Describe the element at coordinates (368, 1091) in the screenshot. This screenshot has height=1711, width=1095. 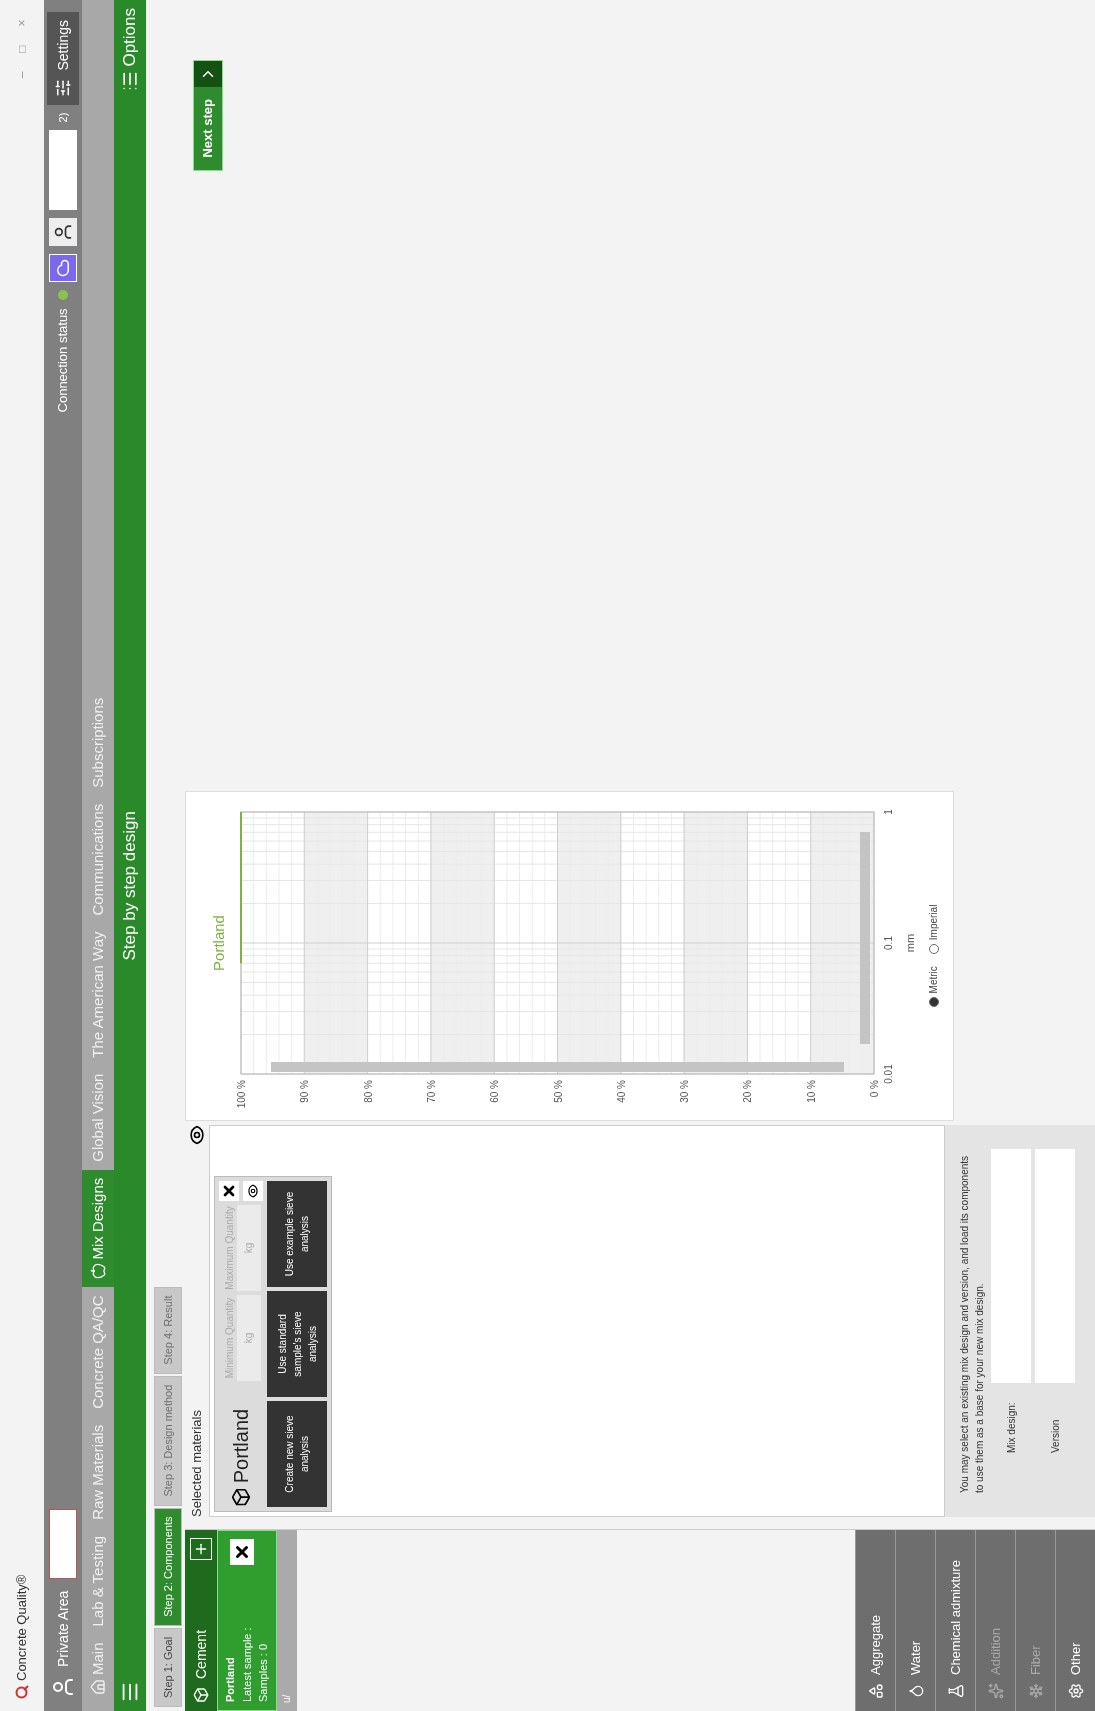
I see `axis-tick-label: 80 %` at that location.